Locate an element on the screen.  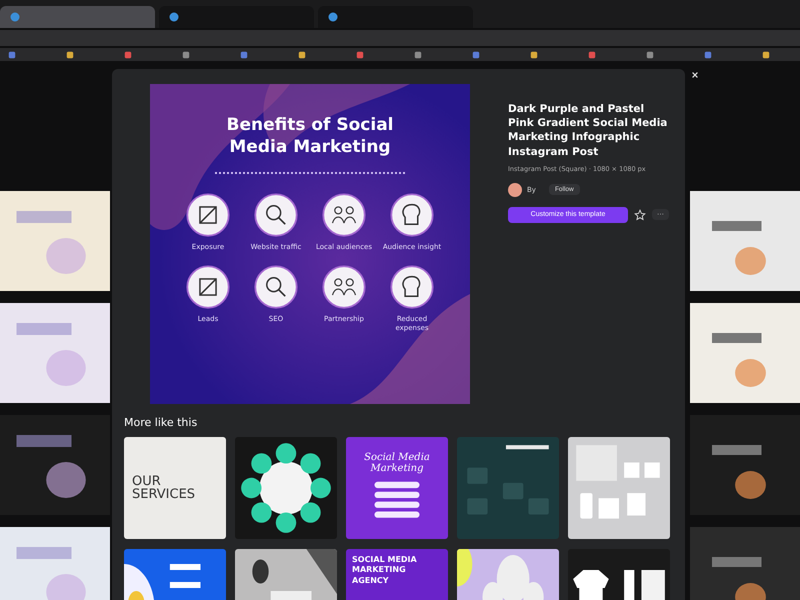
star-icon is located at coordinates (640, 214).